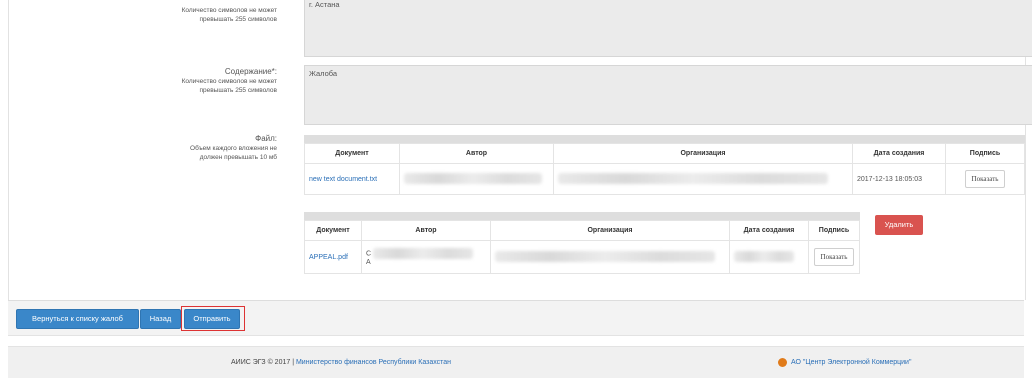 The image size is (1032, 378). I want to click on company-link-block: АО "Центр Электронной Коммерции", so click(844, 362).